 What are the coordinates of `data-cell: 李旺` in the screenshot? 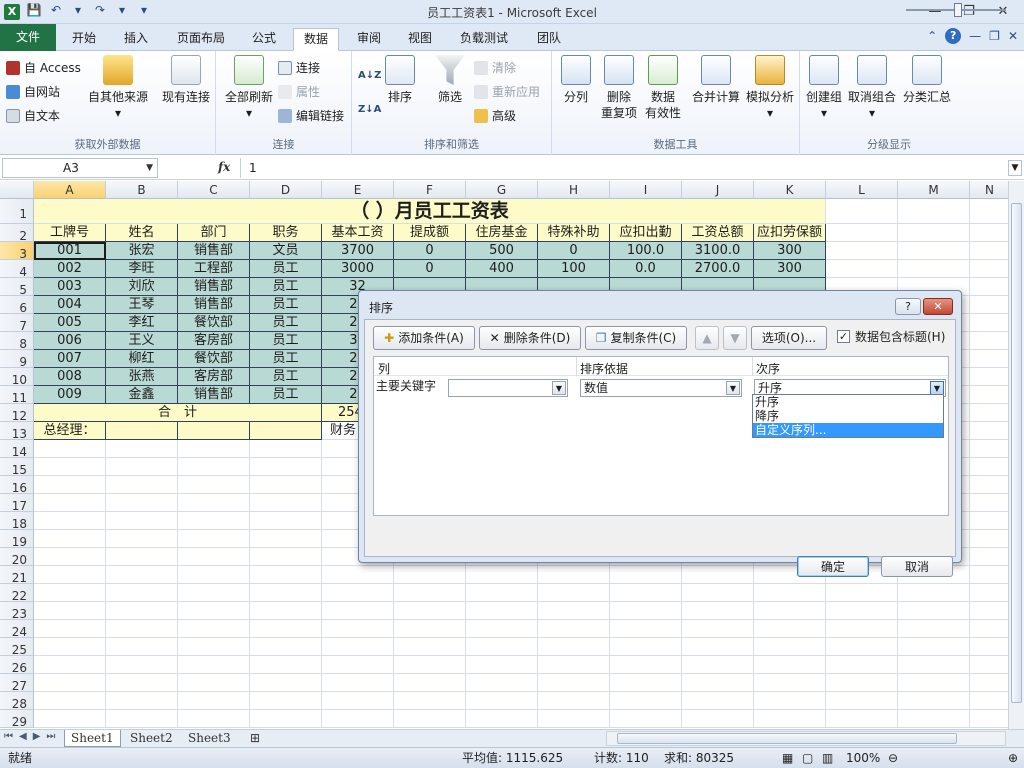 It's located at (142, 269).